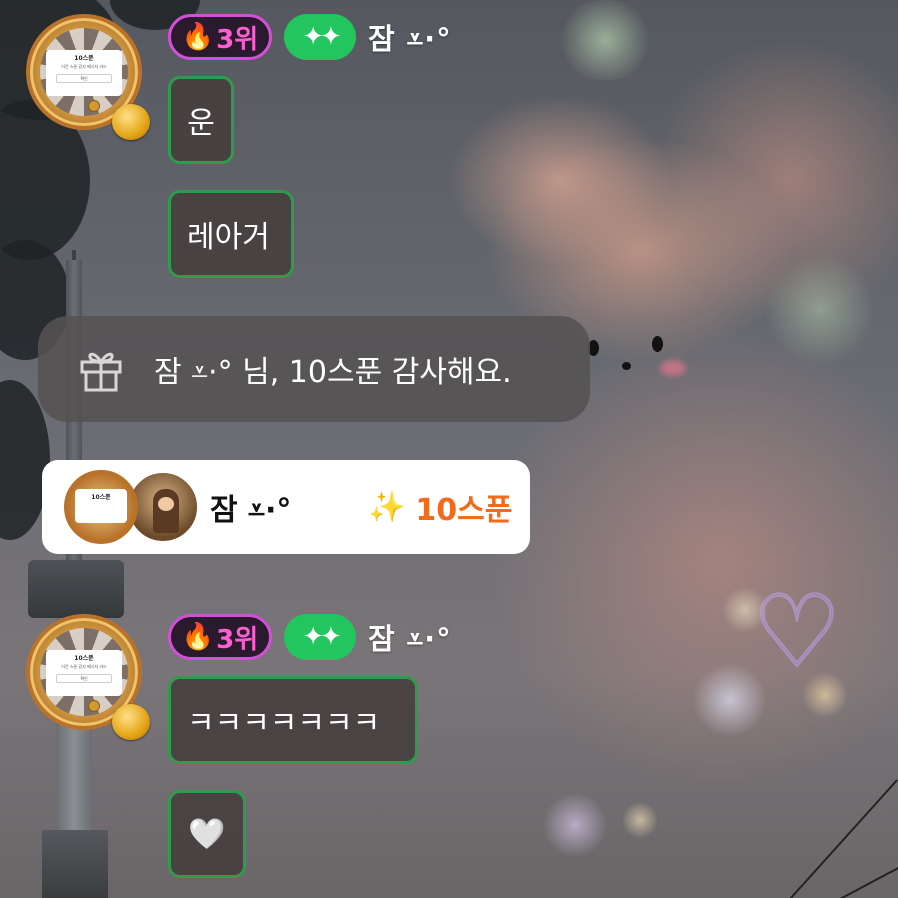  I want to click on donation-avatars: 10스푼, so click(121, 507).